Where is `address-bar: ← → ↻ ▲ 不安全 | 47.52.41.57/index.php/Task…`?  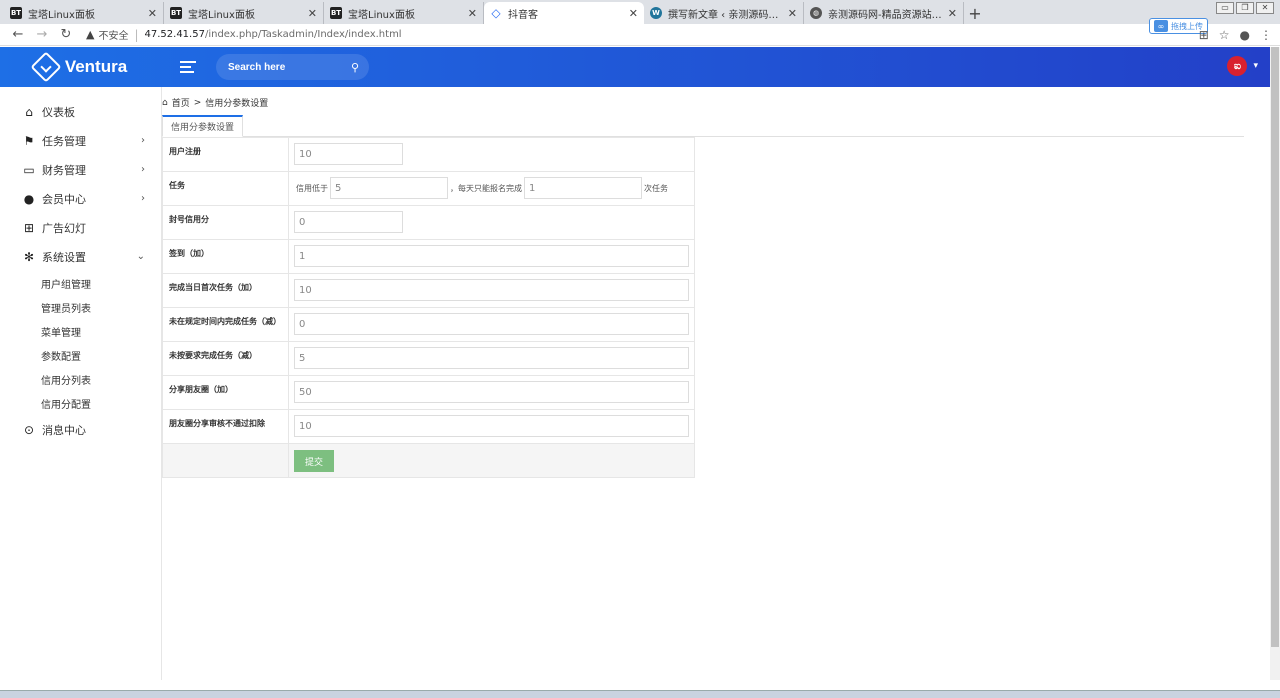 address-bar: ← → ↻ ▲ 不安全 | 47.52.41.57/index.php/Task… is located at coordinates (640, 32).